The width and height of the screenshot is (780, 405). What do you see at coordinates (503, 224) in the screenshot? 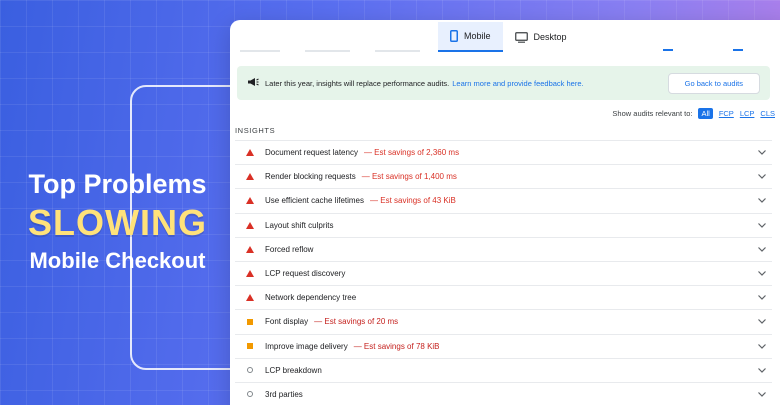
I see `insight-row: Layout shift culprits` at bounding box center [503, 224].